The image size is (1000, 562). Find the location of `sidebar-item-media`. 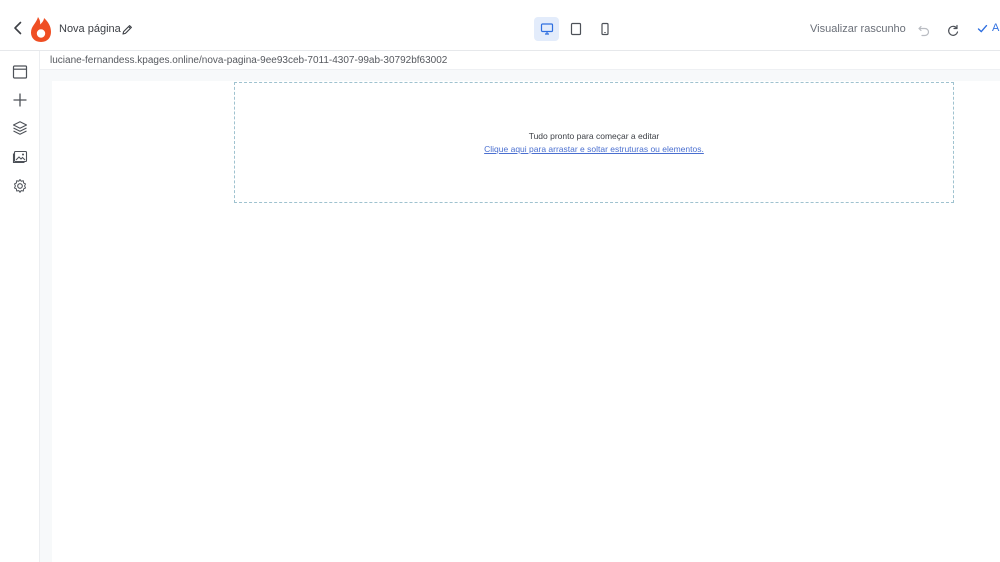

sidebar-item-media is located at coordinates (19, 156).